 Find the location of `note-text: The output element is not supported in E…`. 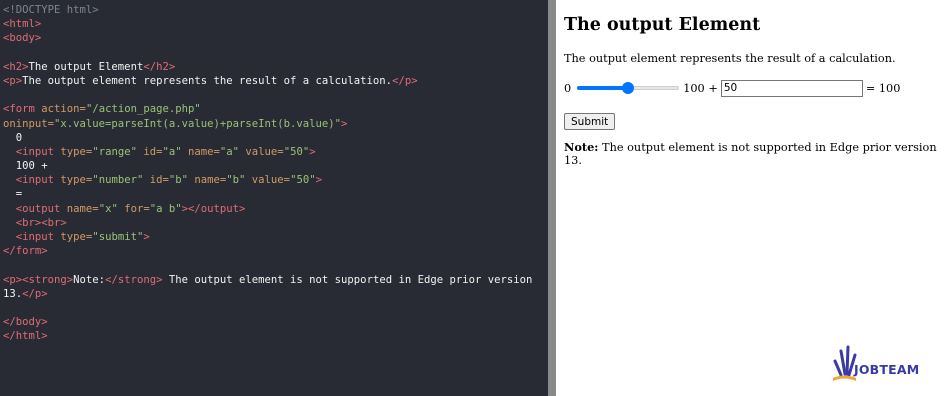

note-text: The output element is not supported in E… is located at coordinates (750, 154).